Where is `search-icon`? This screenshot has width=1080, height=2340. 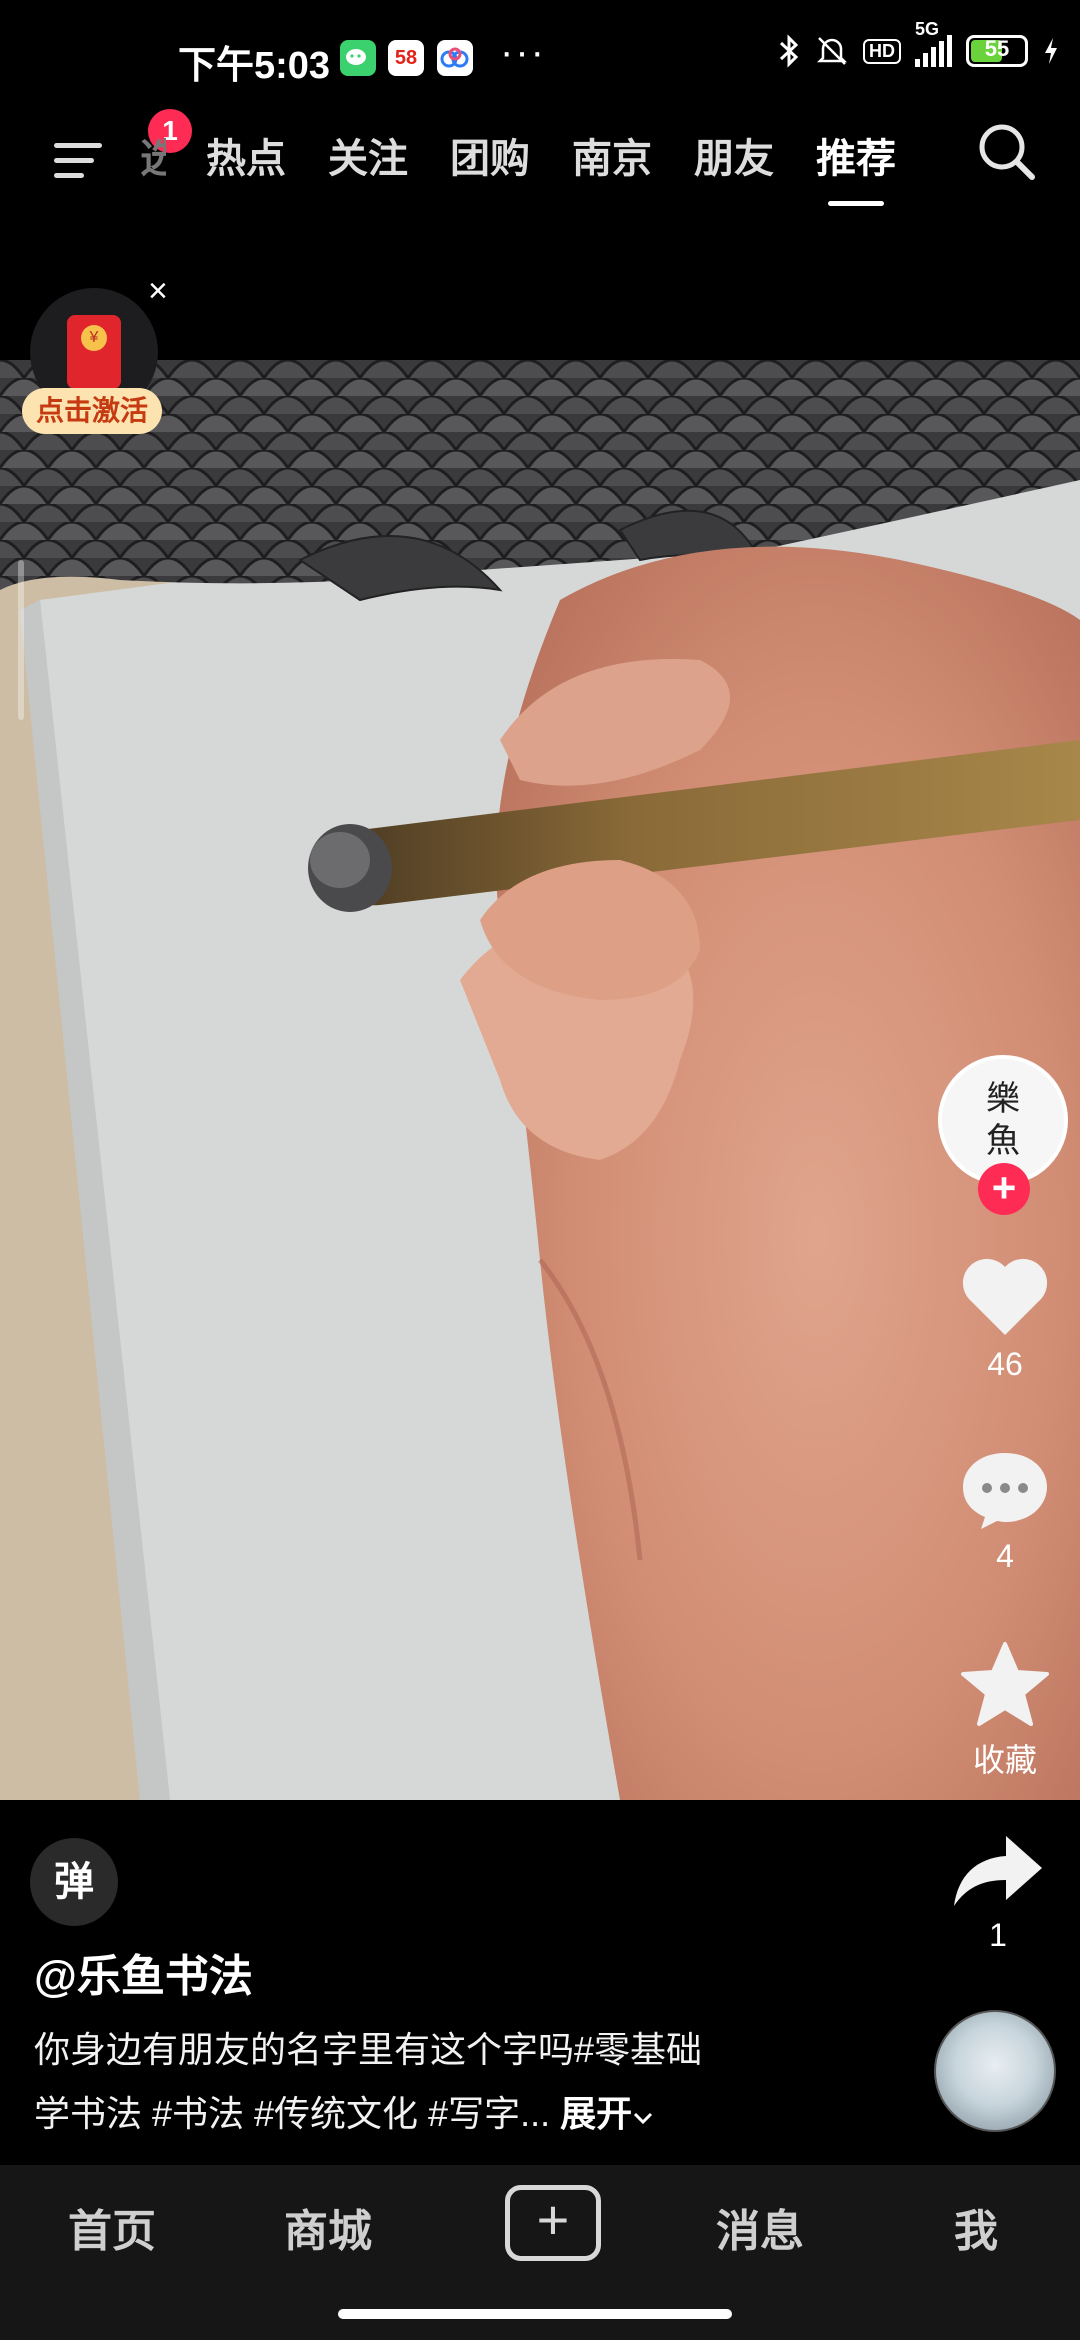 search-icon is located at coordinates (1007, 152).